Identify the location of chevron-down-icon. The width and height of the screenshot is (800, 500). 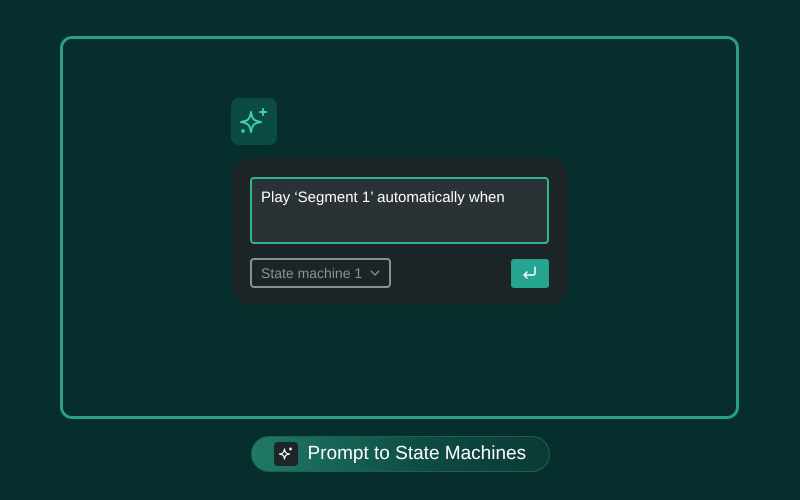
(375, 273).